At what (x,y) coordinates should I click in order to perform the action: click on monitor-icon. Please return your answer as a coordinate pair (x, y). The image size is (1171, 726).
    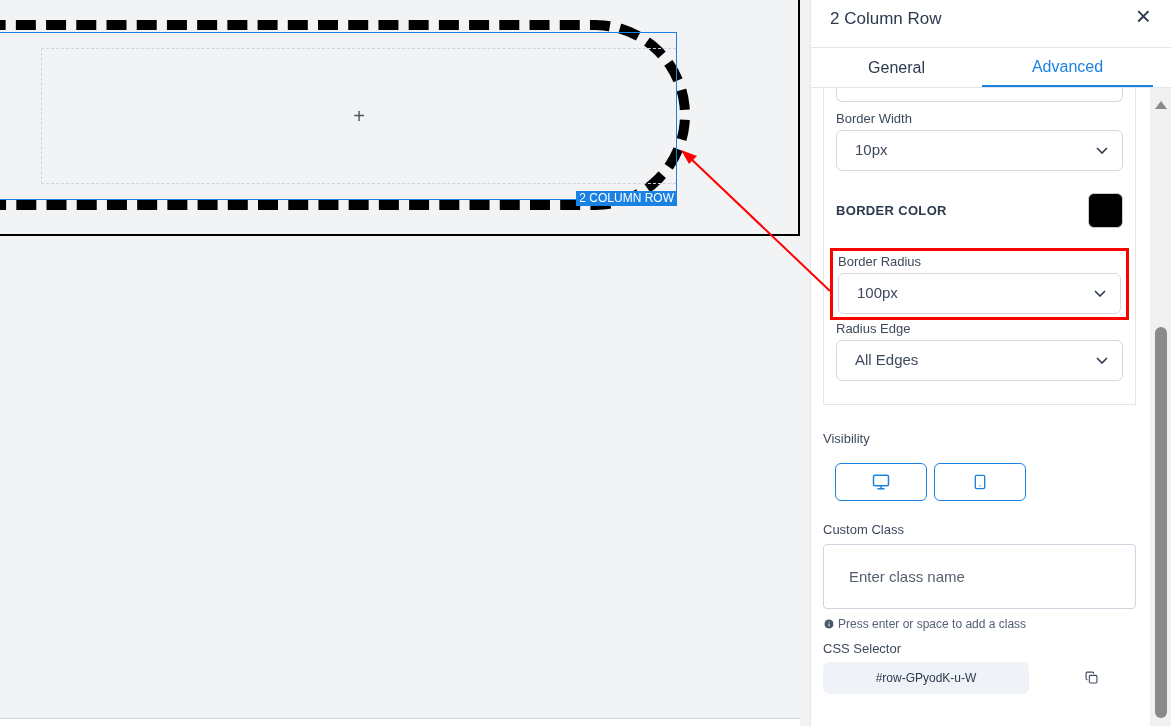
    Looking at the image, I should click on (881, 481).